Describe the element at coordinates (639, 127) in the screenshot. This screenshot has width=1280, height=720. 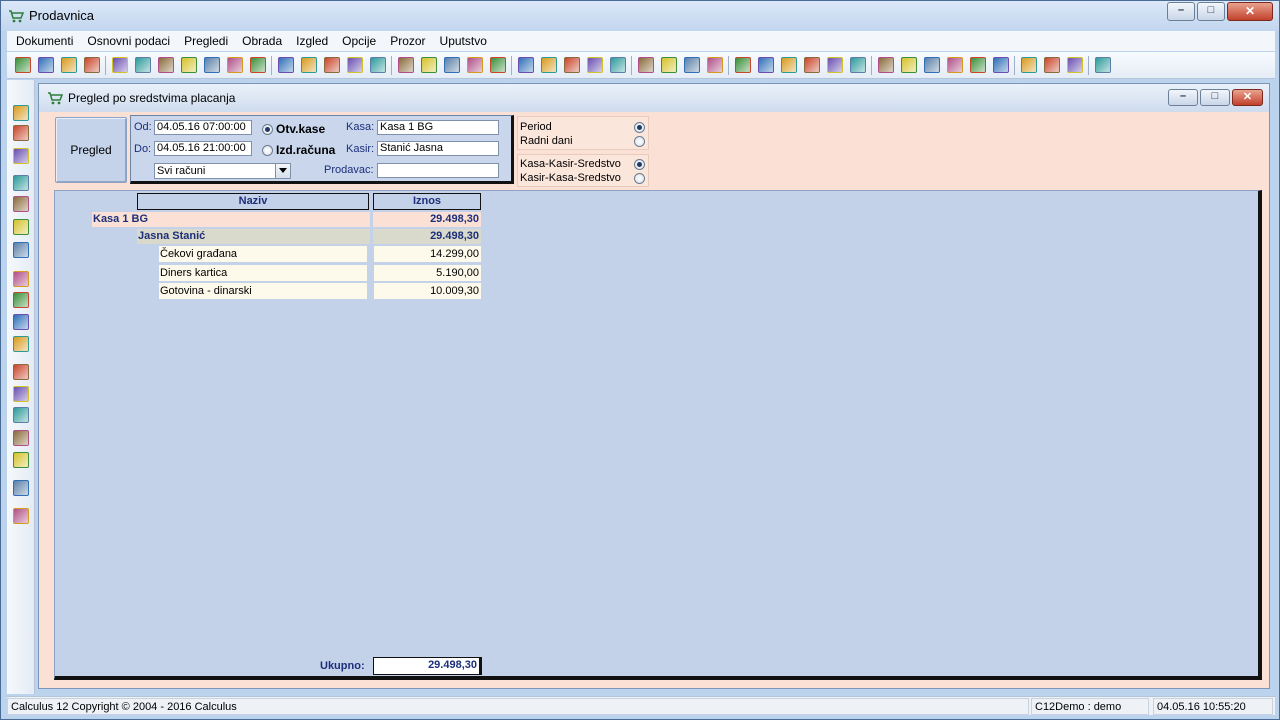
I see `period-radio` at that location.